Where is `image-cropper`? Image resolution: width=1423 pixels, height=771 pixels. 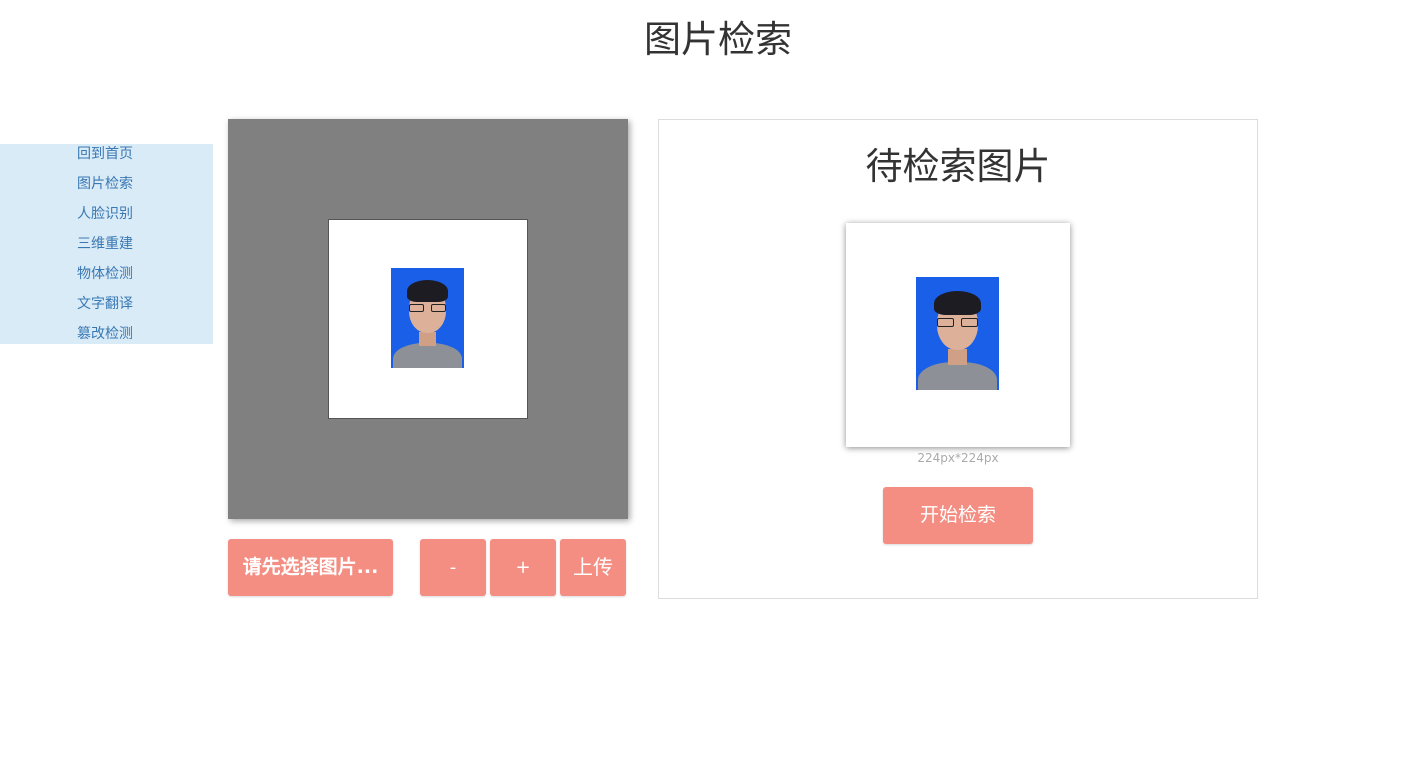
image-cropper is located at coordinates (428, 319).